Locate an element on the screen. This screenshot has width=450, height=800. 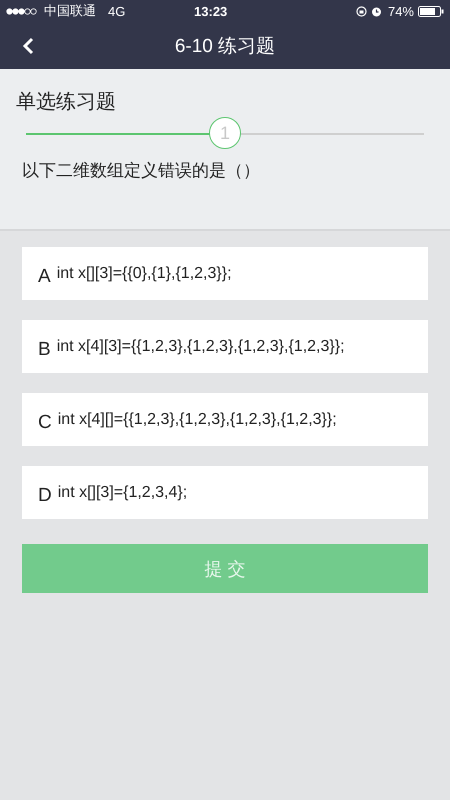
page-title: 6-10 练习题 is located at coordinates (225, 46).